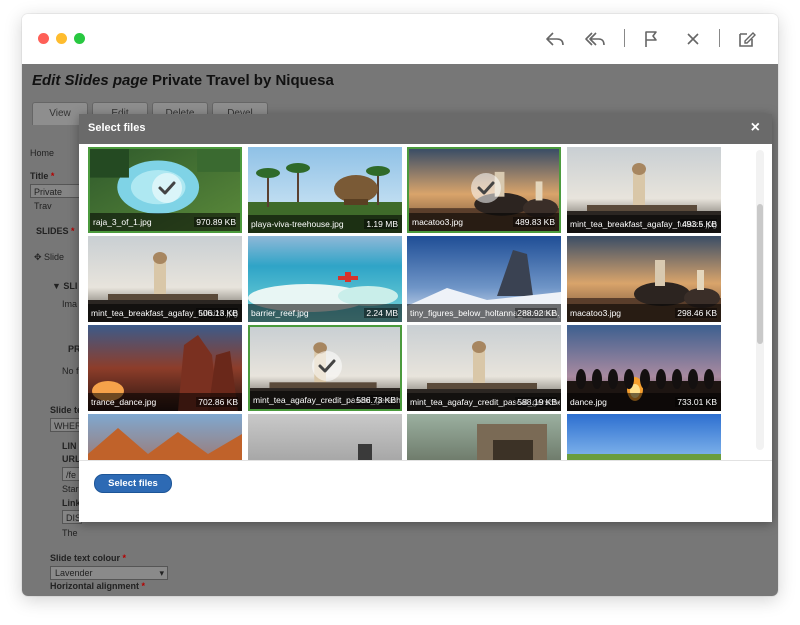  I want to click on slide-item-toggle: ▼ SLI, so click(64, 286).